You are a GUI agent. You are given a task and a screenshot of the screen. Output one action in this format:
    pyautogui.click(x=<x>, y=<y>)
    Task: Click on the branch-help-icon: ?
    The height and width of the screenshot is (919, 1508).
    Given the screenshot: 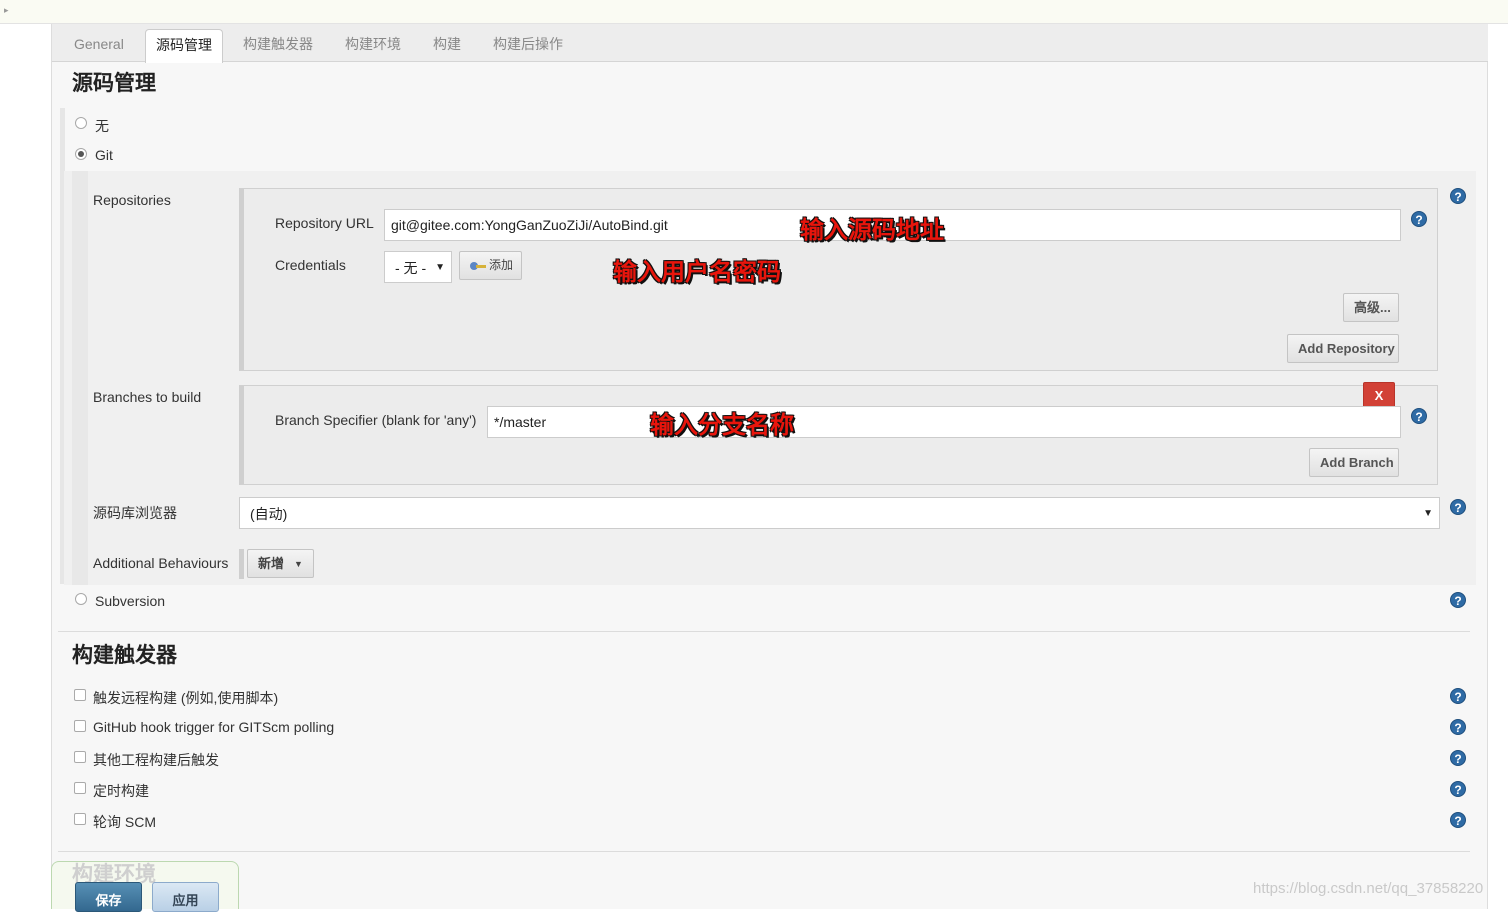 What is the action you would take?
    pyautogui.click(x=1419, y=416)
    